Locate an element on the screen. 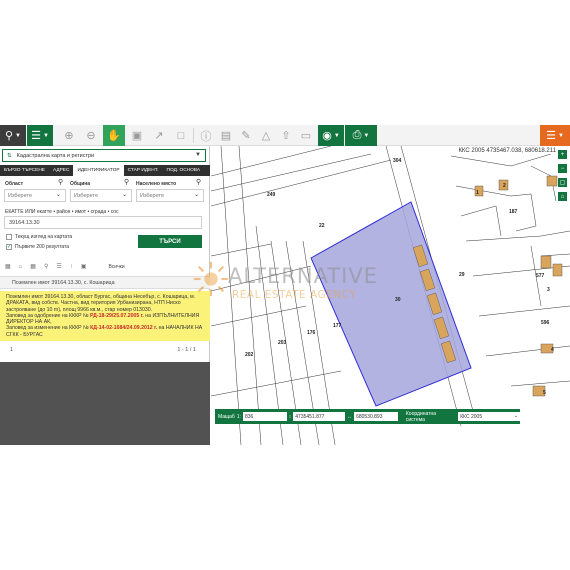 This screenshot has height=570, width=570. first-200-checkbox: ✓ Първите 200 резултата is located at coordinates (37, 247).